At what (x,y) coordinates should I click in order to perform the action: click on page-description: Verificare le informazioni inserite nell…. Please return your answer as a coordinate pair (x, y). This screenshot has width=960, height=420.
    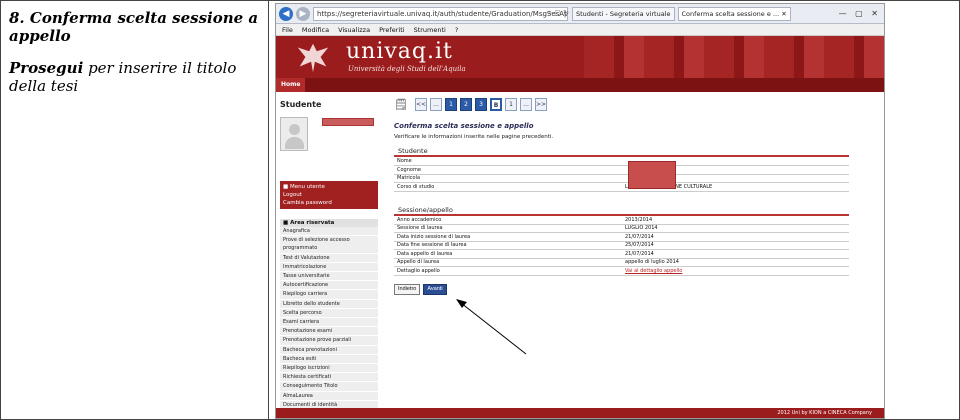
    Looking at the image, I should click on (474, 137).